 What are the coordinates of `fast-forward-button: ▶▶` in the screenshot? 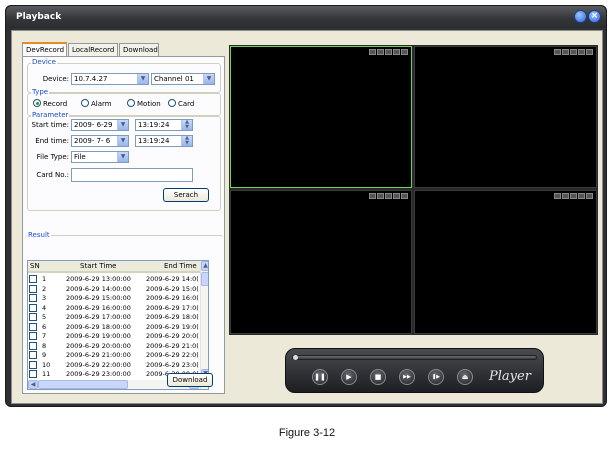 It's located at (407, 377).